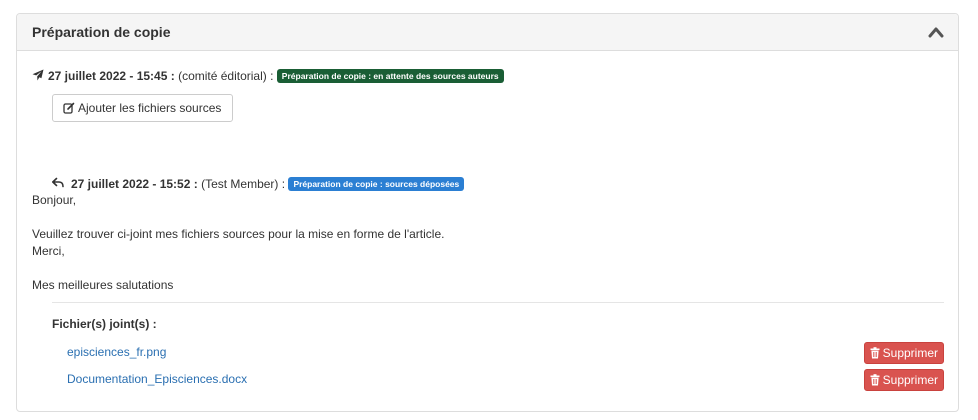 The image size is (978, 420). What do you see at coordinates (48, 251) in the screenshot?
I see `message-line: Merci,` at bounding box center [48, 251].